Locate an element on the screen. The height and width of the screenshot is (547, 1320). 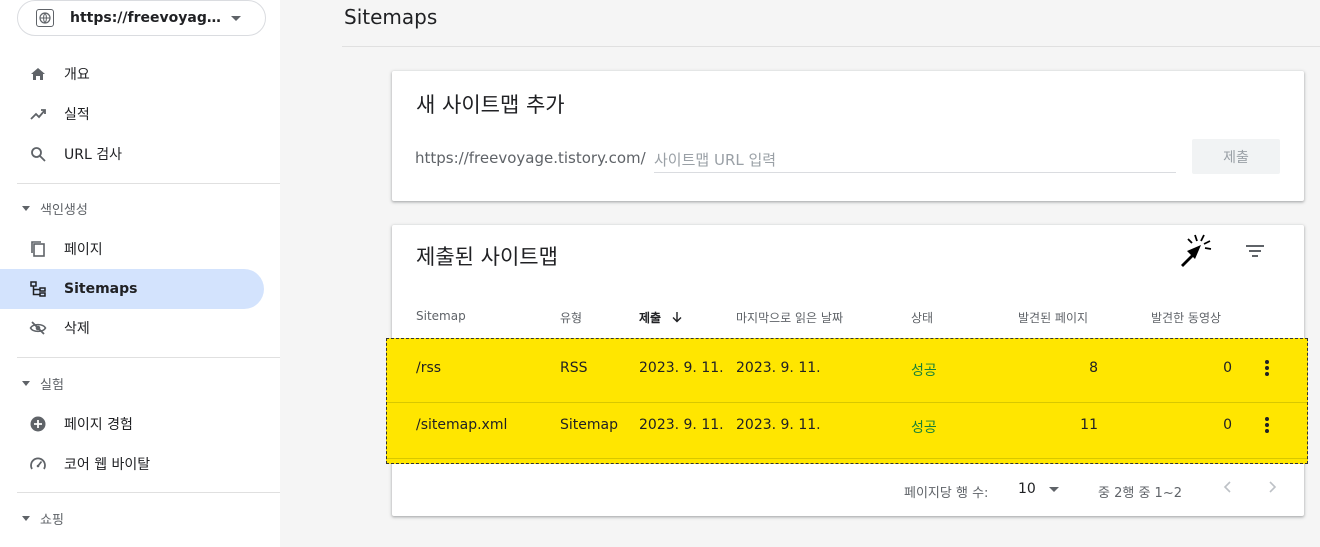
nav-pages: 페이지 is located at coordinates (132, 249).